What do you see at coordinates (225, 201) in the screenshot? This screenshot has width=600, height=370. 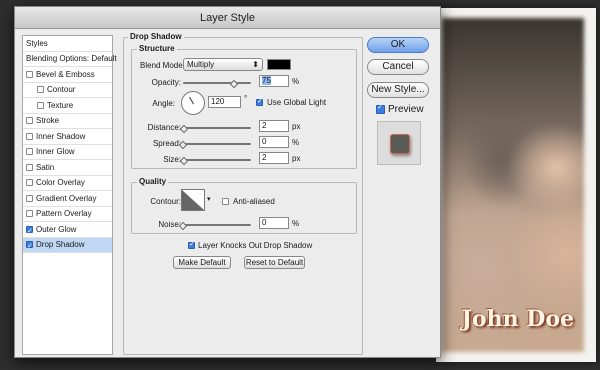 I see `anti-aliased-checkbox` at bounding box center [225, 201].